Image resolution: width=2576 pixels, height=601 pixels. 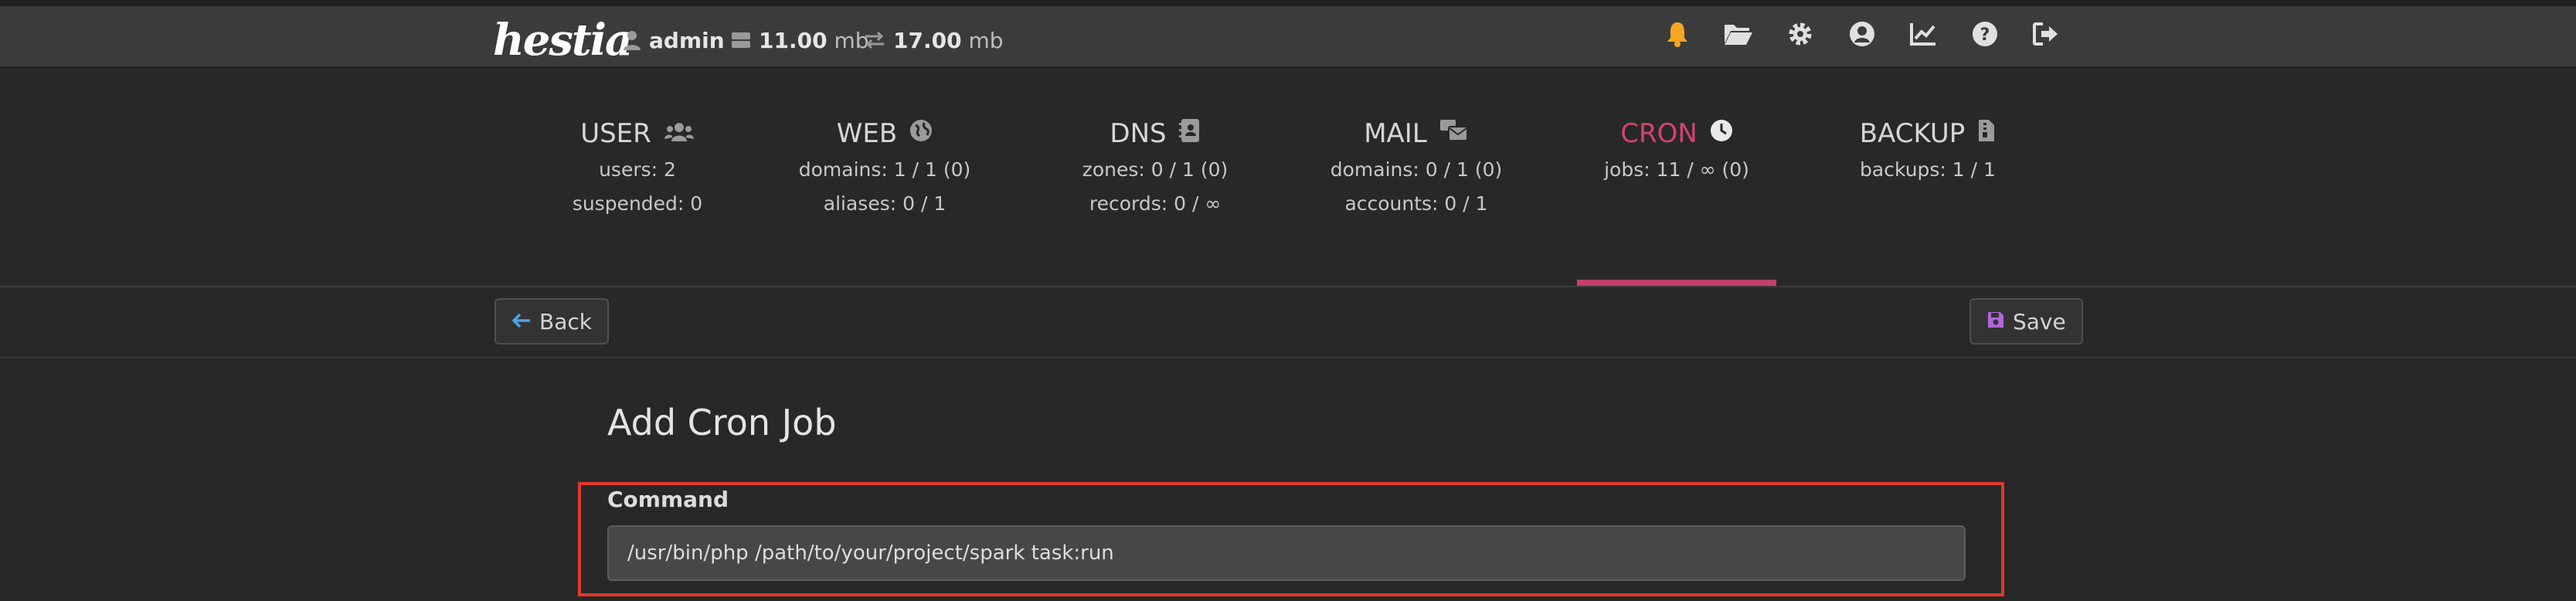 What do you see at coordinates (1928, 169) in the screenshot?
I see `tab-stat-line: backups: 1 / 1` at bounding box center [1928, 169].